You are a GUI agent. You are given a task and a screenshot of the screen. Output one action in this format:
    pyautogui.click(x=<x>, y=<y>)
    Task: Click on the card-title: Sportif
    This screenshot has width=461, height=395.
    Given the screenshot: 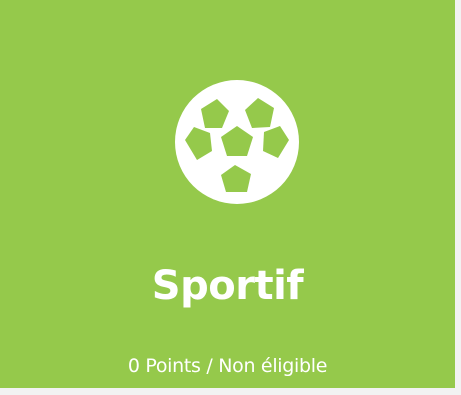 What is the action you would take?
    pyautogui.click(x=227, y=286)
    